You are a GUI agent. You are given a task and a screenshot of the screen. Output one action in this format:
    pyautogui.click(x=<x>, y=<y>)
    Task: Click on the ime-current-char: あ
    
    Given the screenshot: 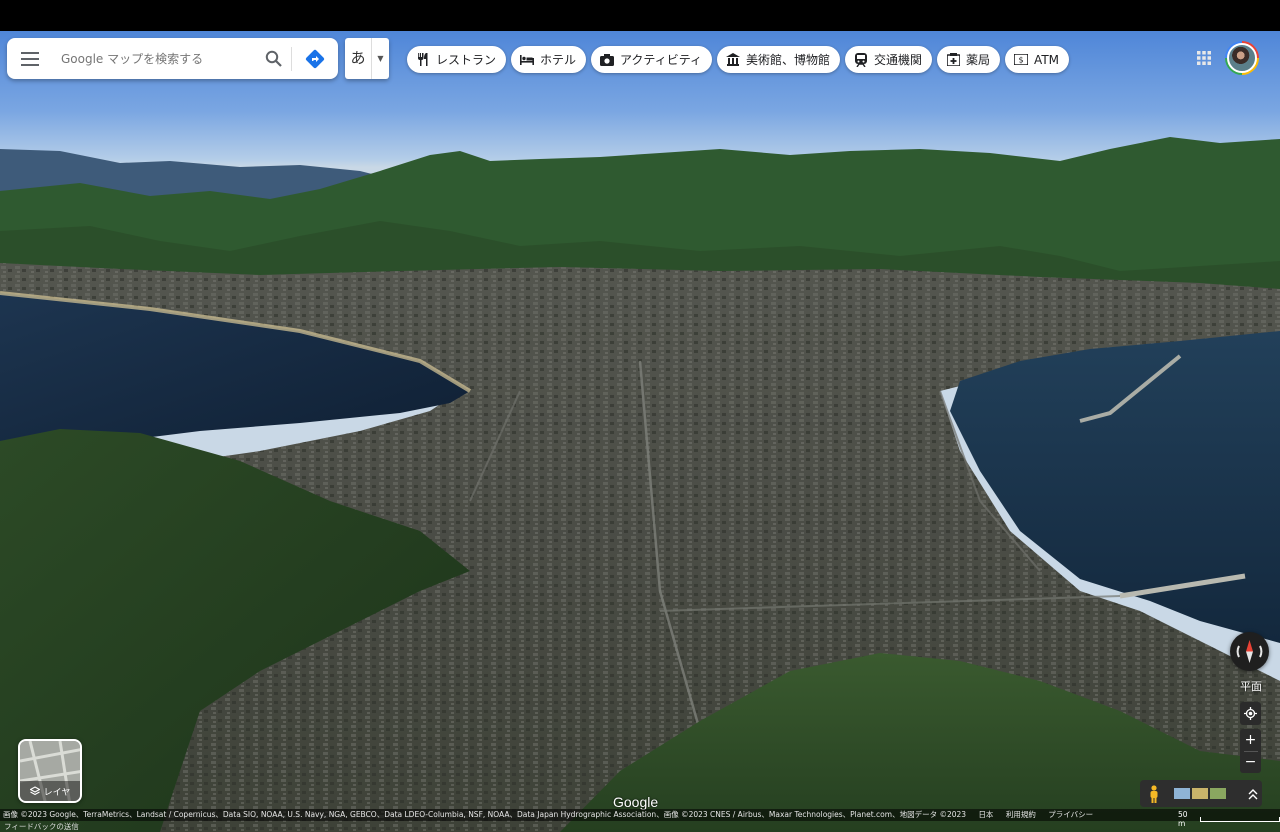 What is the action you would take?
    pyautogui.click(x=358, y=58)
    